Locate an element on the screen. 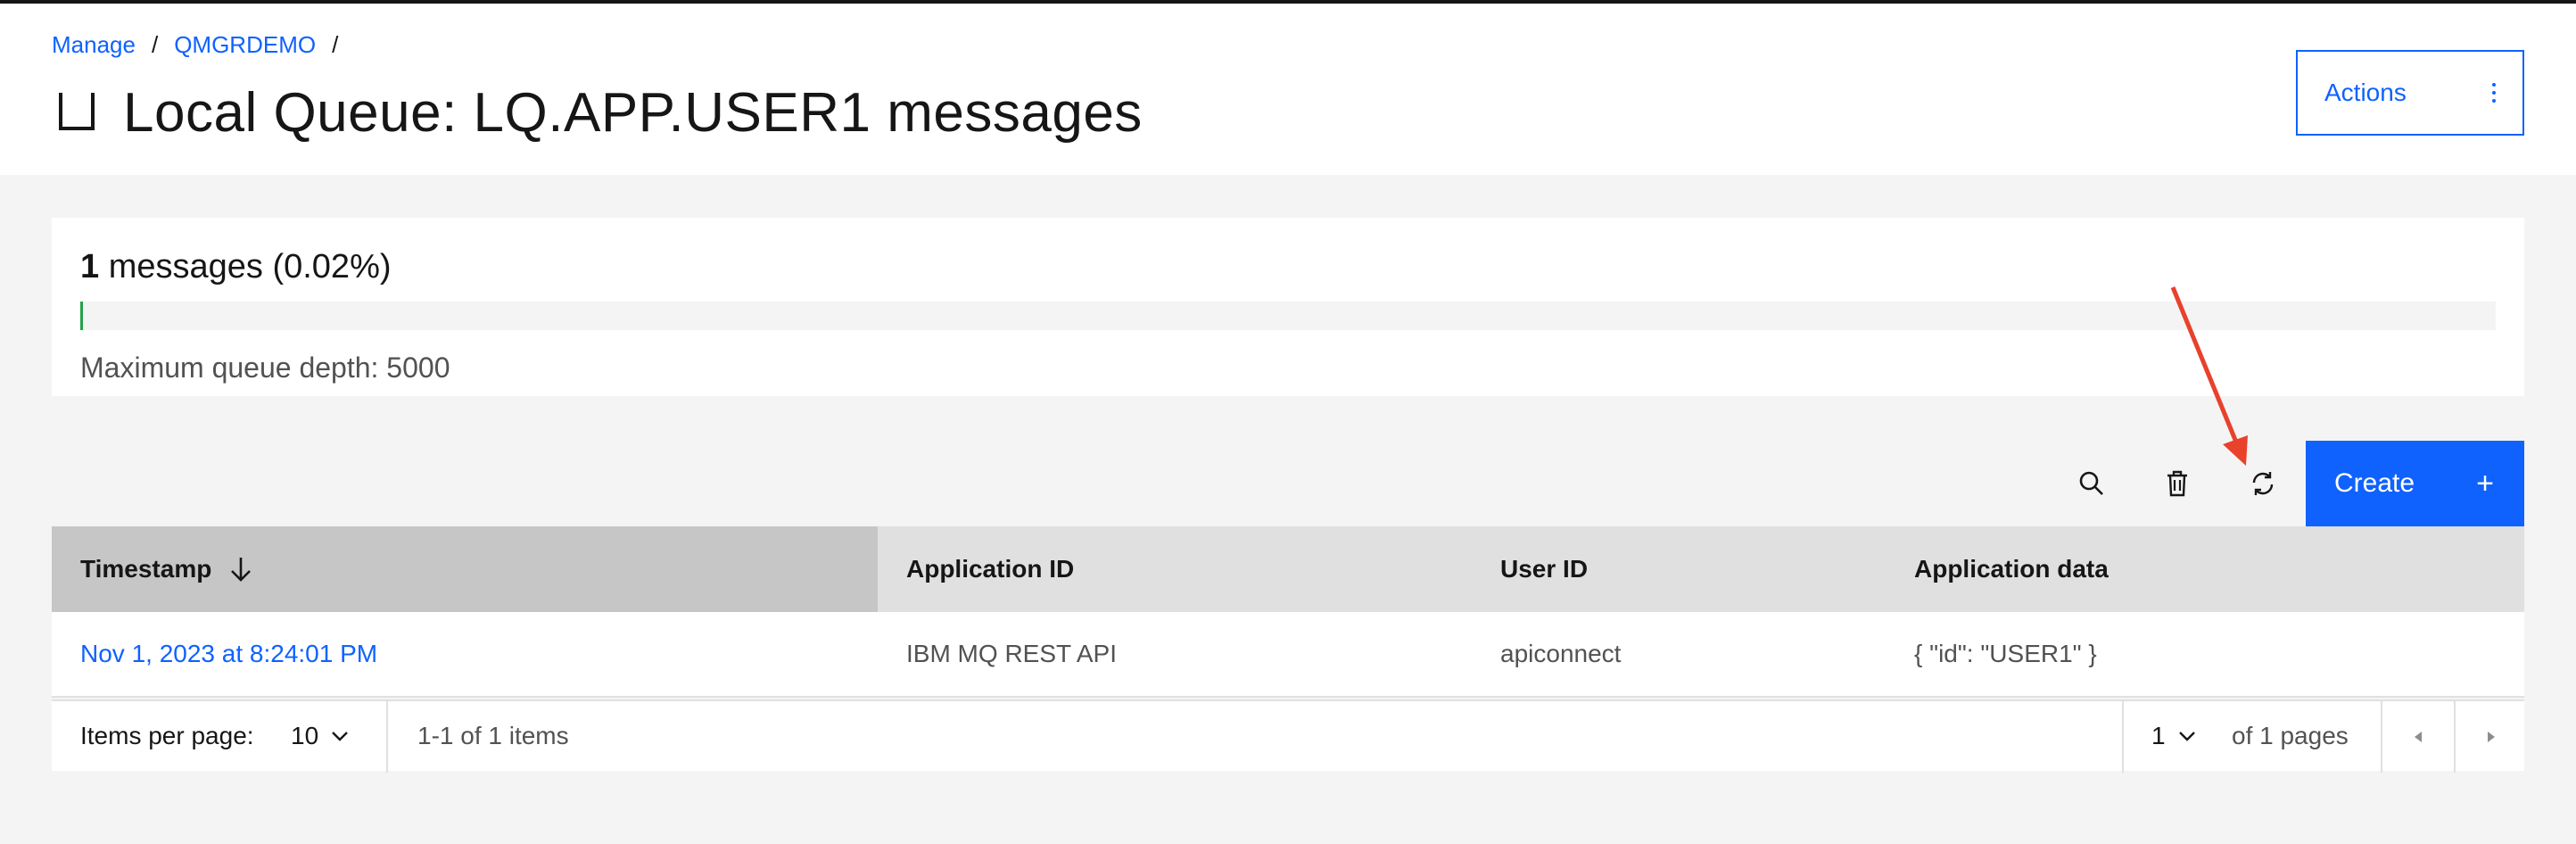 The width and height of the screenshot is (2576, 844). queue-depth-fill is located at coordinates (82, 316).